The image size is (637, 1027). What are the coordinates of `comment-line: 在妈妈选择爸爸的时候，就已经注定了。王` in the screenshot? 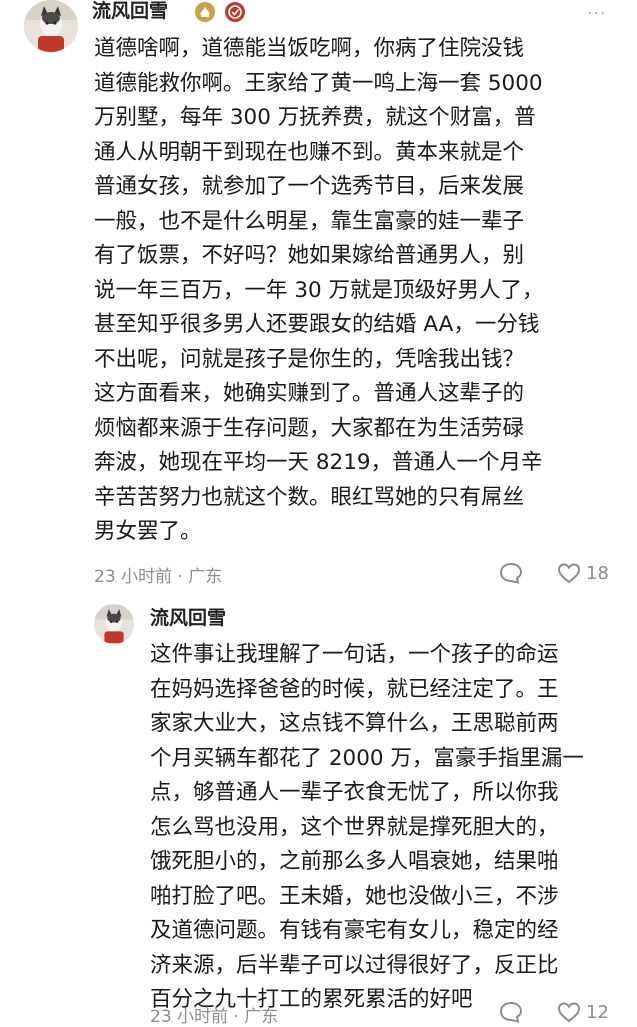 It's located at (354, 689).